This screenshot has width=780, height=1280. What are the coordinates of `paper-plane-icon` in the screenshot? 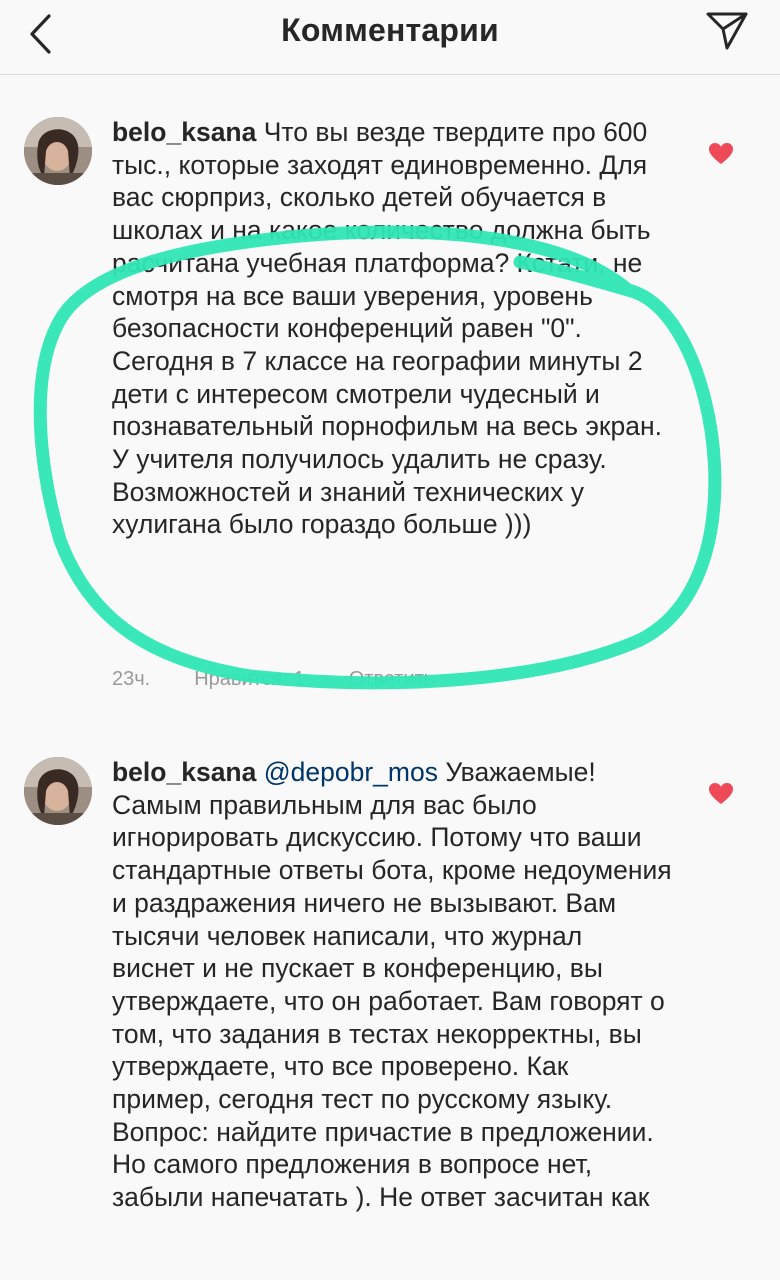 It's located at (727, 31).